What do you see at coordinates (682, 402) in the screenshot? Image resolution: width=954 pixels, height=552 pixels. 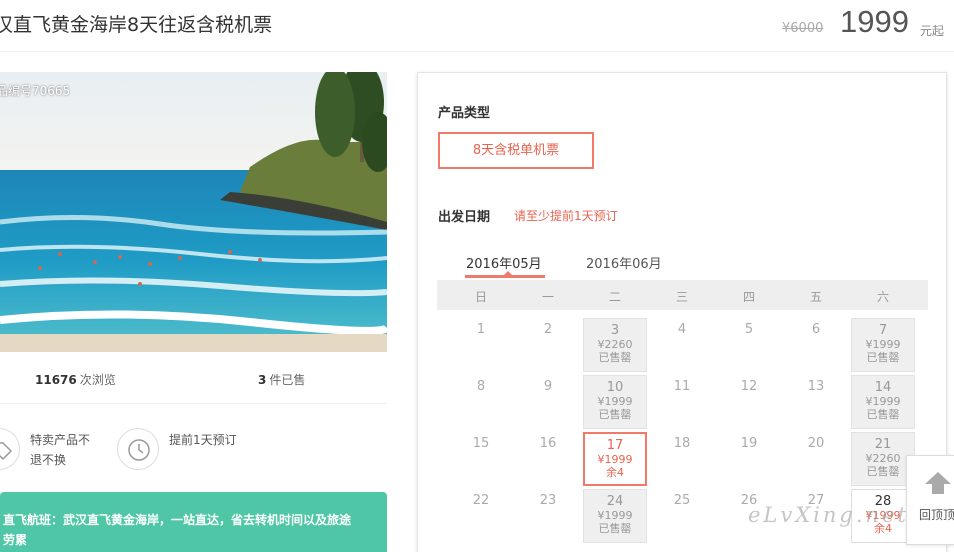 I see `calendar-day-11: 11` at bounding box center [682, 402].